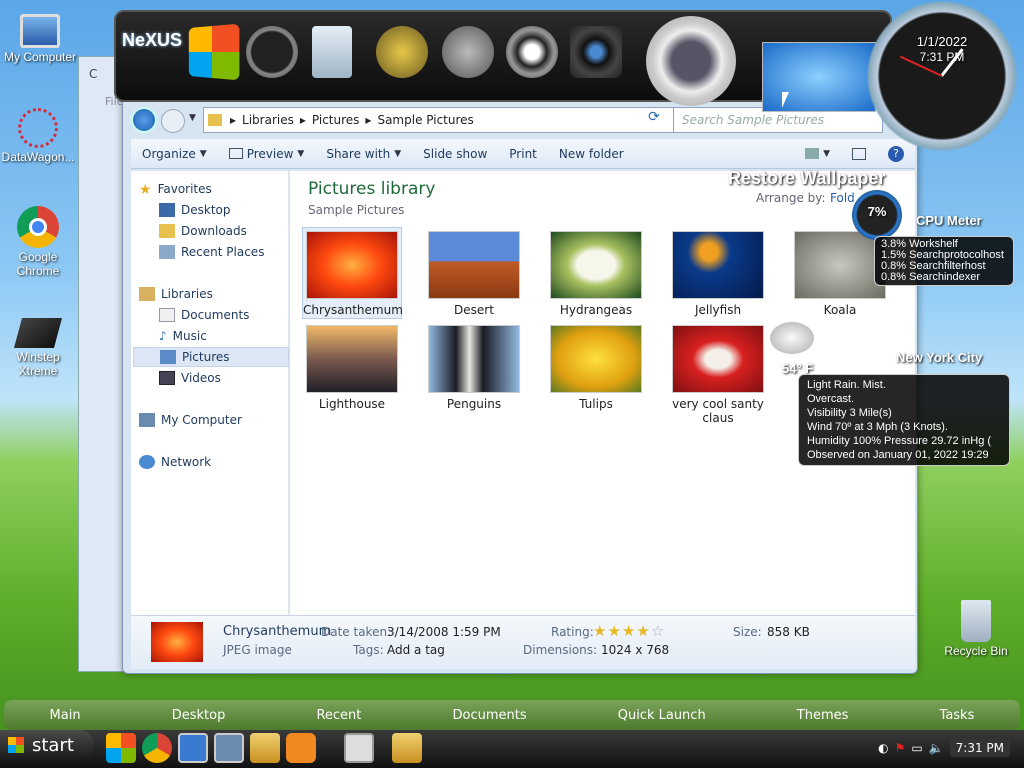 This screenshot has width=1024, height=768. I want to click on explorer-icon, so click(265, 748).